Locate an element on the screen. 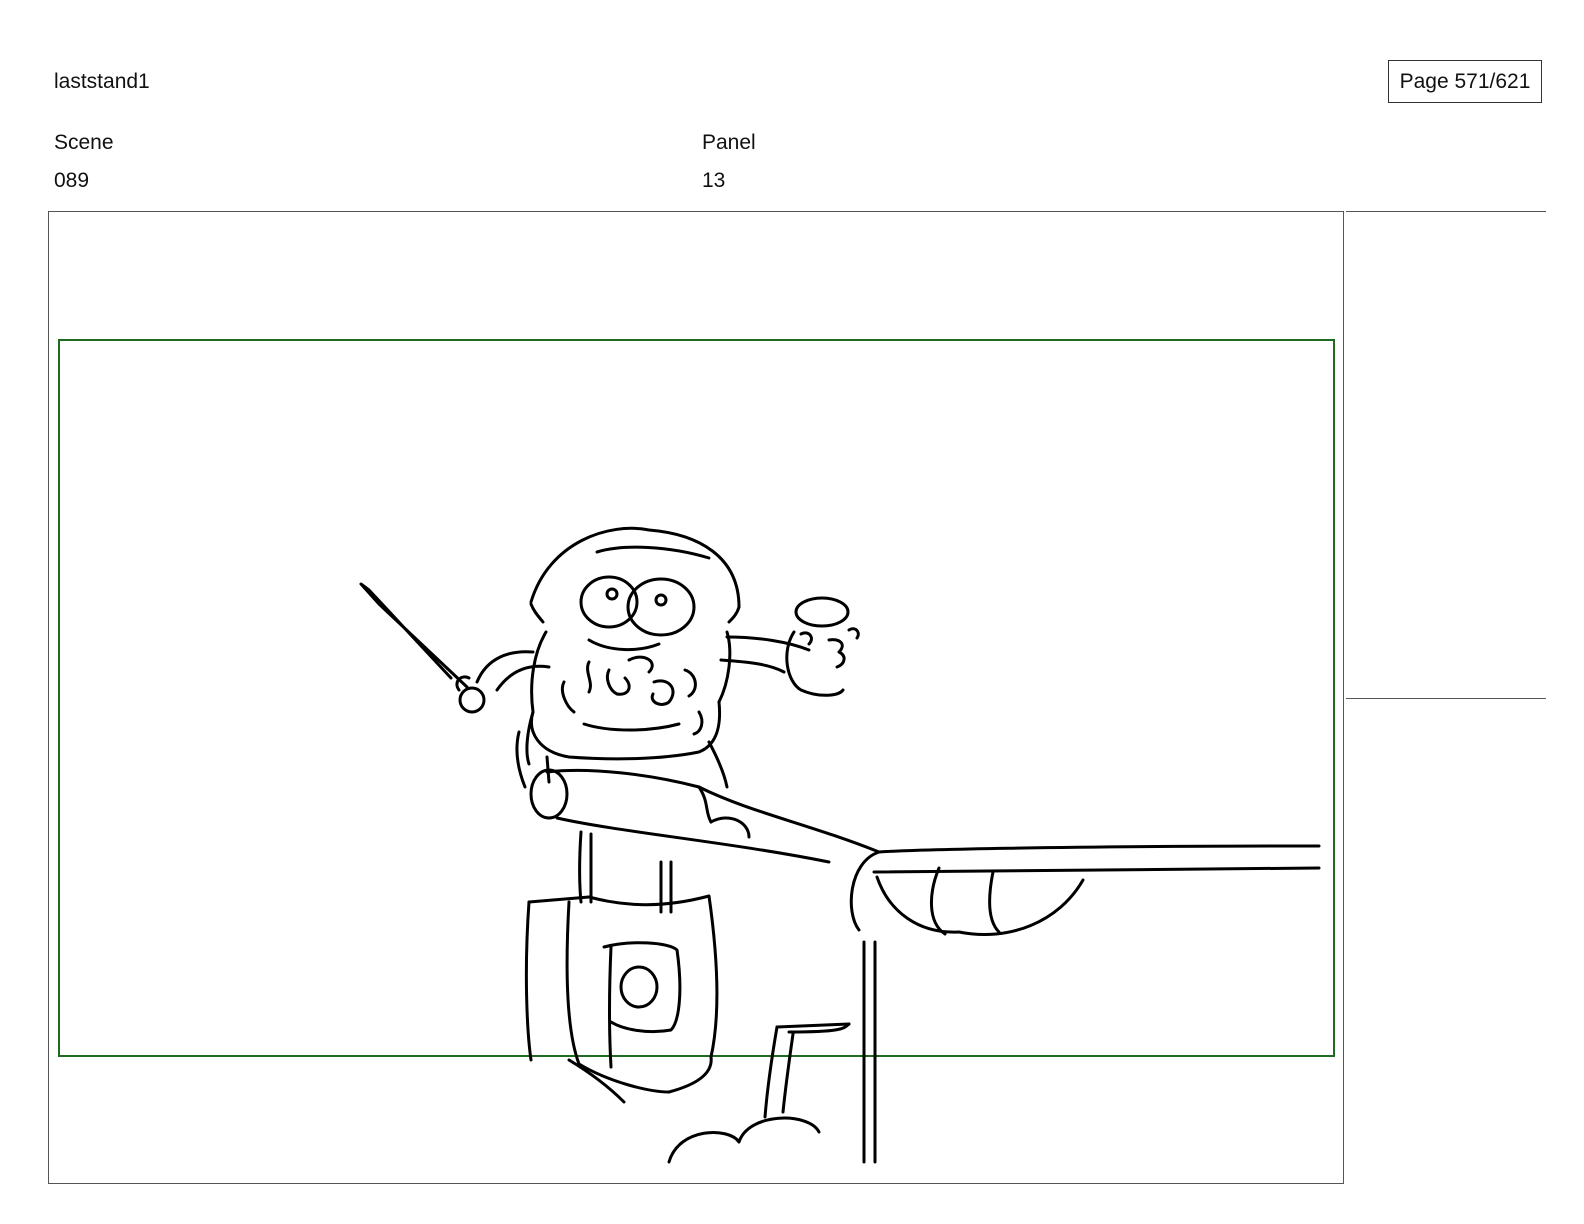 Image resolution: width=1584 pixels, height=1224 pixels. panel-value: 13 is located at coordinates (714, 180).